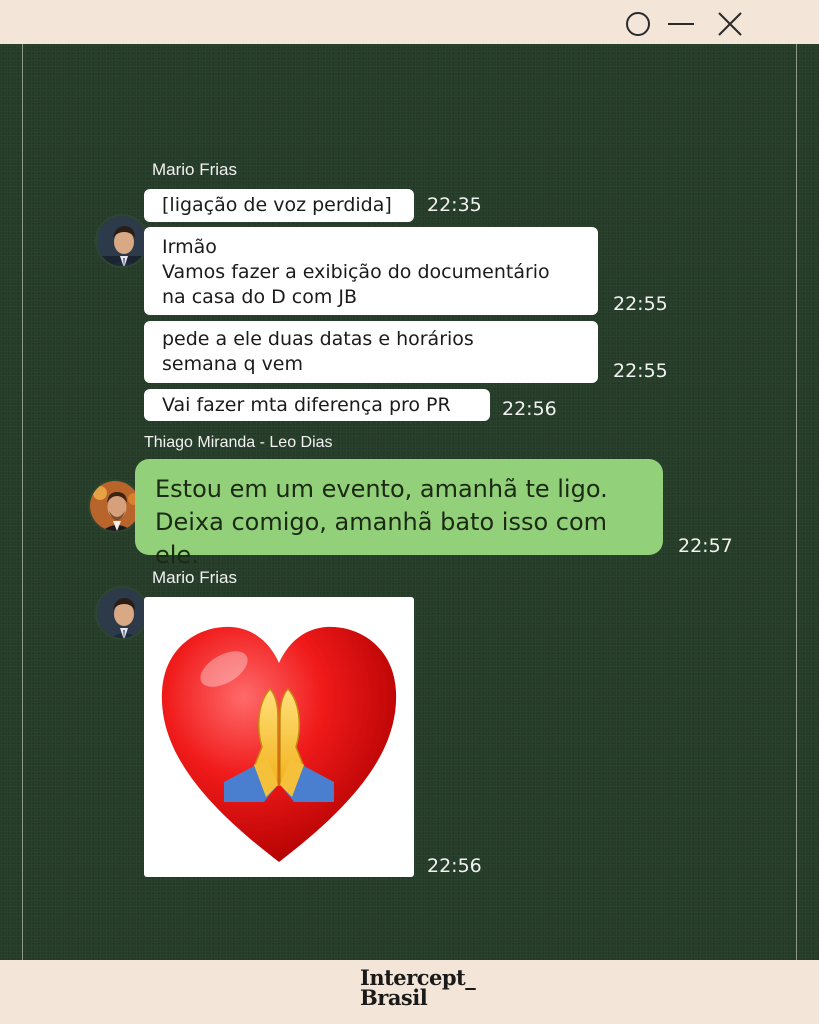 The image size is (819, 1024). I want to click on window-titlebar, so click(409, 22).